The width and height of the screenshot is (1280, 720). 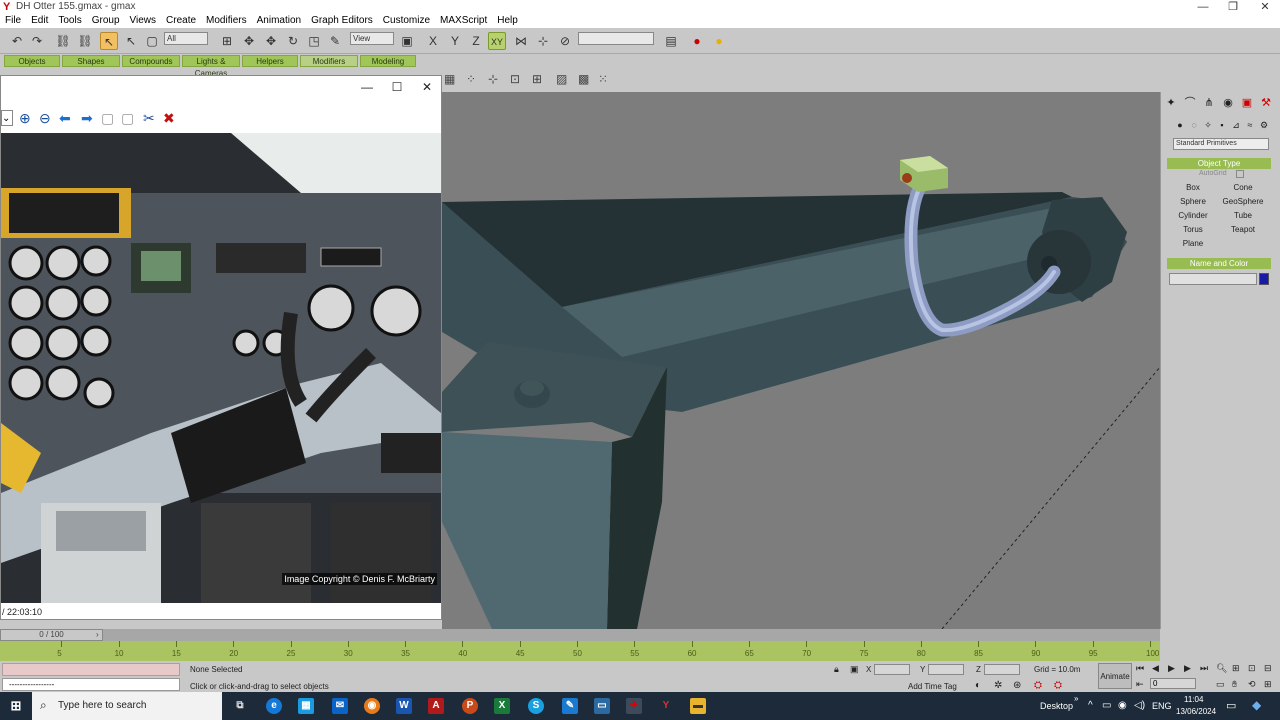 I want to click on image-close-button: ✕, so click(x=427, y=87).